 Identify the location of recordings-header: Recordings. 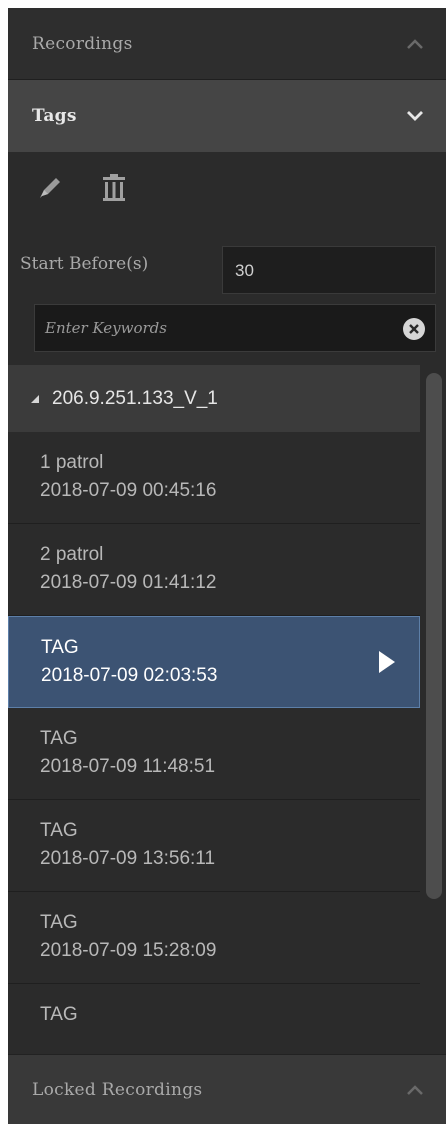
(227, 44).